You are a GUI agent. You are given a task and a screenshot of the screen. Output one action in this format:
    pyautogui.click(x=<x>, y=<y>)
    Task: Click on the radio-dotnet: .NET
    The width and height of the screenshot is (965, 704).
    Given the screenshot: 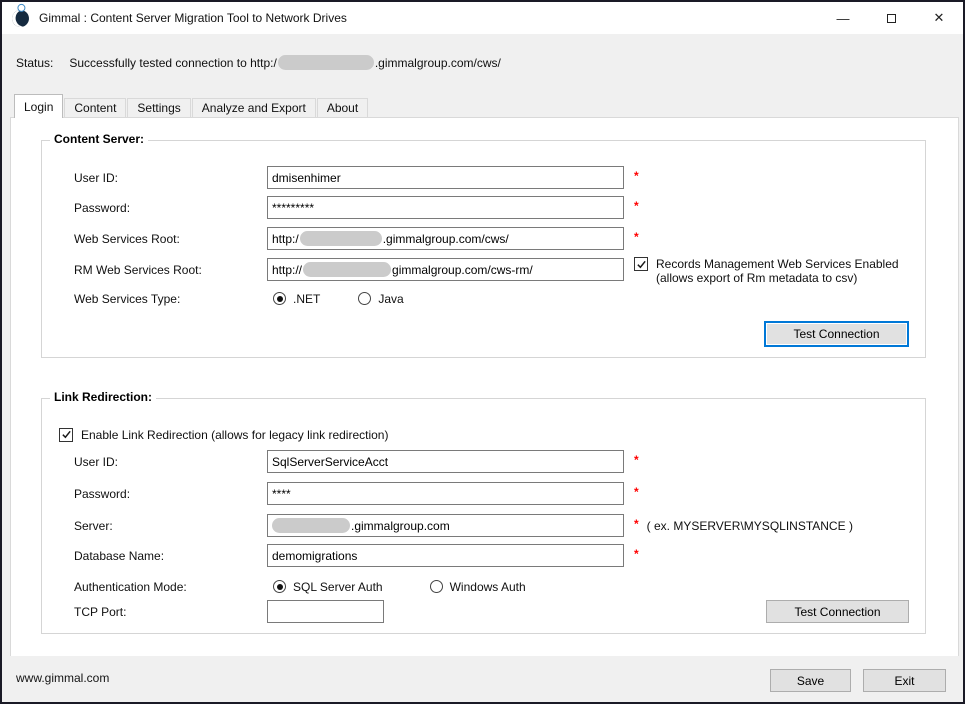 What is the action you would take?
    pyautogui.click(x=296, y=299)
    